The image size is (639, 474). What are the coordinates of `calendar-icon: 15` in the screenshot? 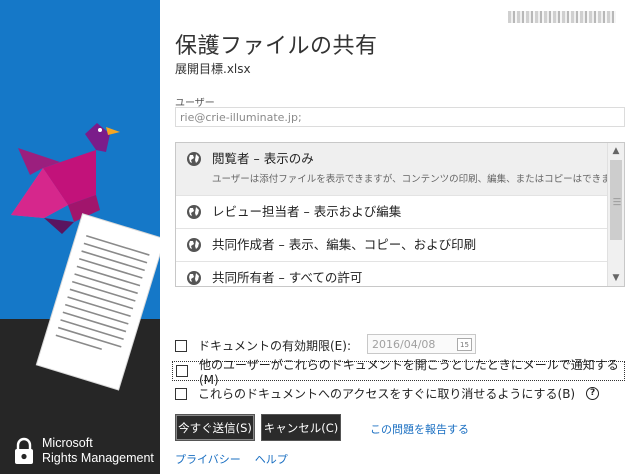 It's located at (464, 344).